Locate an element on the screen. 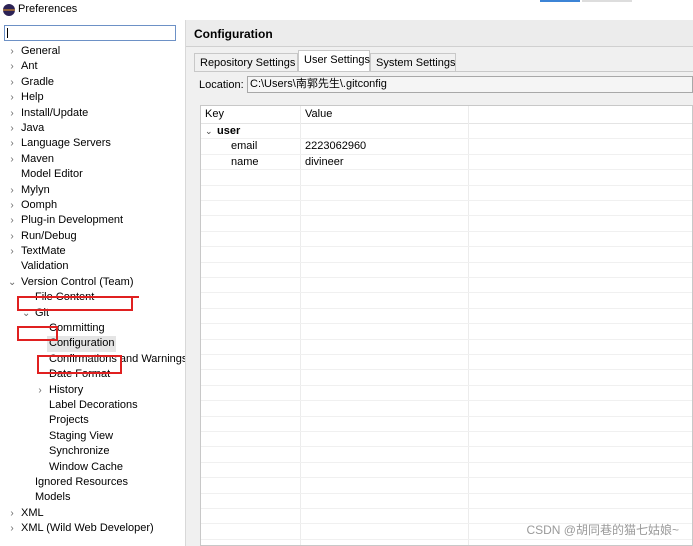  tree-item: › Run/Debug is located at coordinates (92, 236).